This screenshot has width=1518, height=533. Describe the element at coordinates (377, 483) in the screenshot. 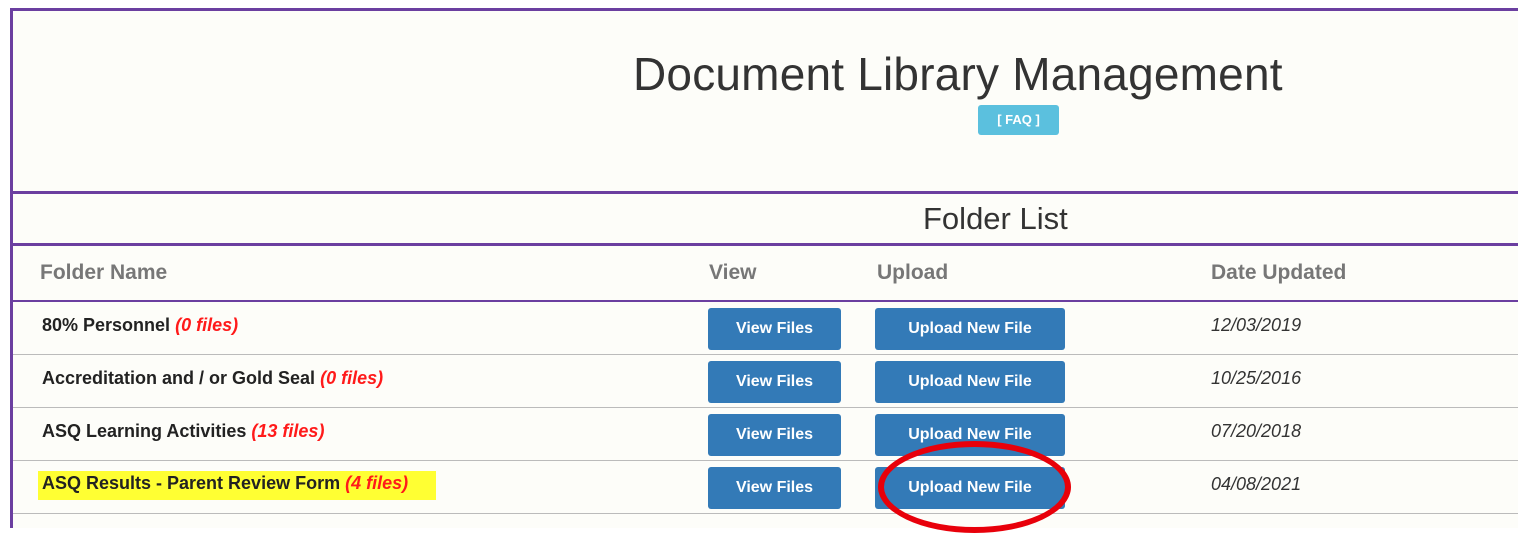

I see `file-count: (4 files)` at that location.